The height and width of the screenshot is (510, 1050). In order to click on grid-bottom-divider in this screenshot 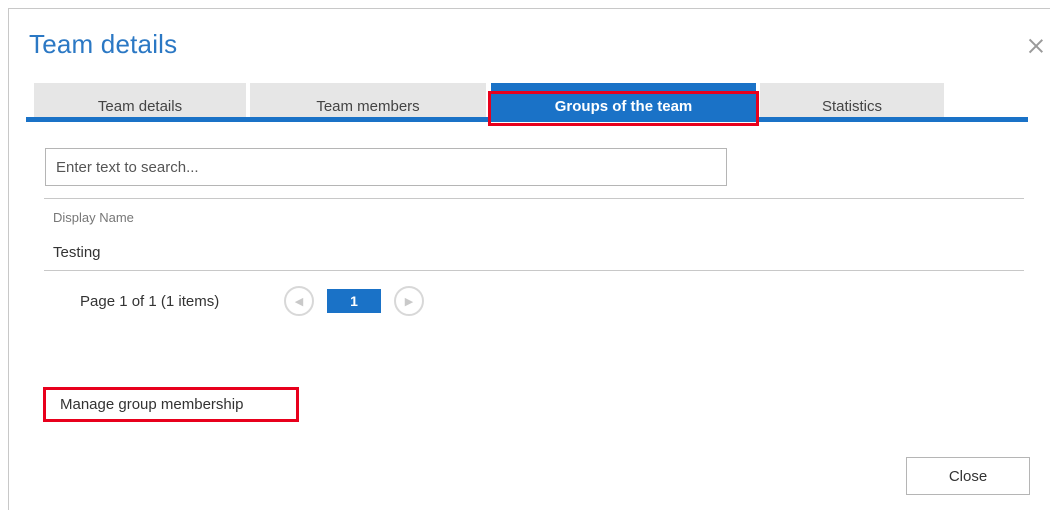, I will do `click(534, 270)`.